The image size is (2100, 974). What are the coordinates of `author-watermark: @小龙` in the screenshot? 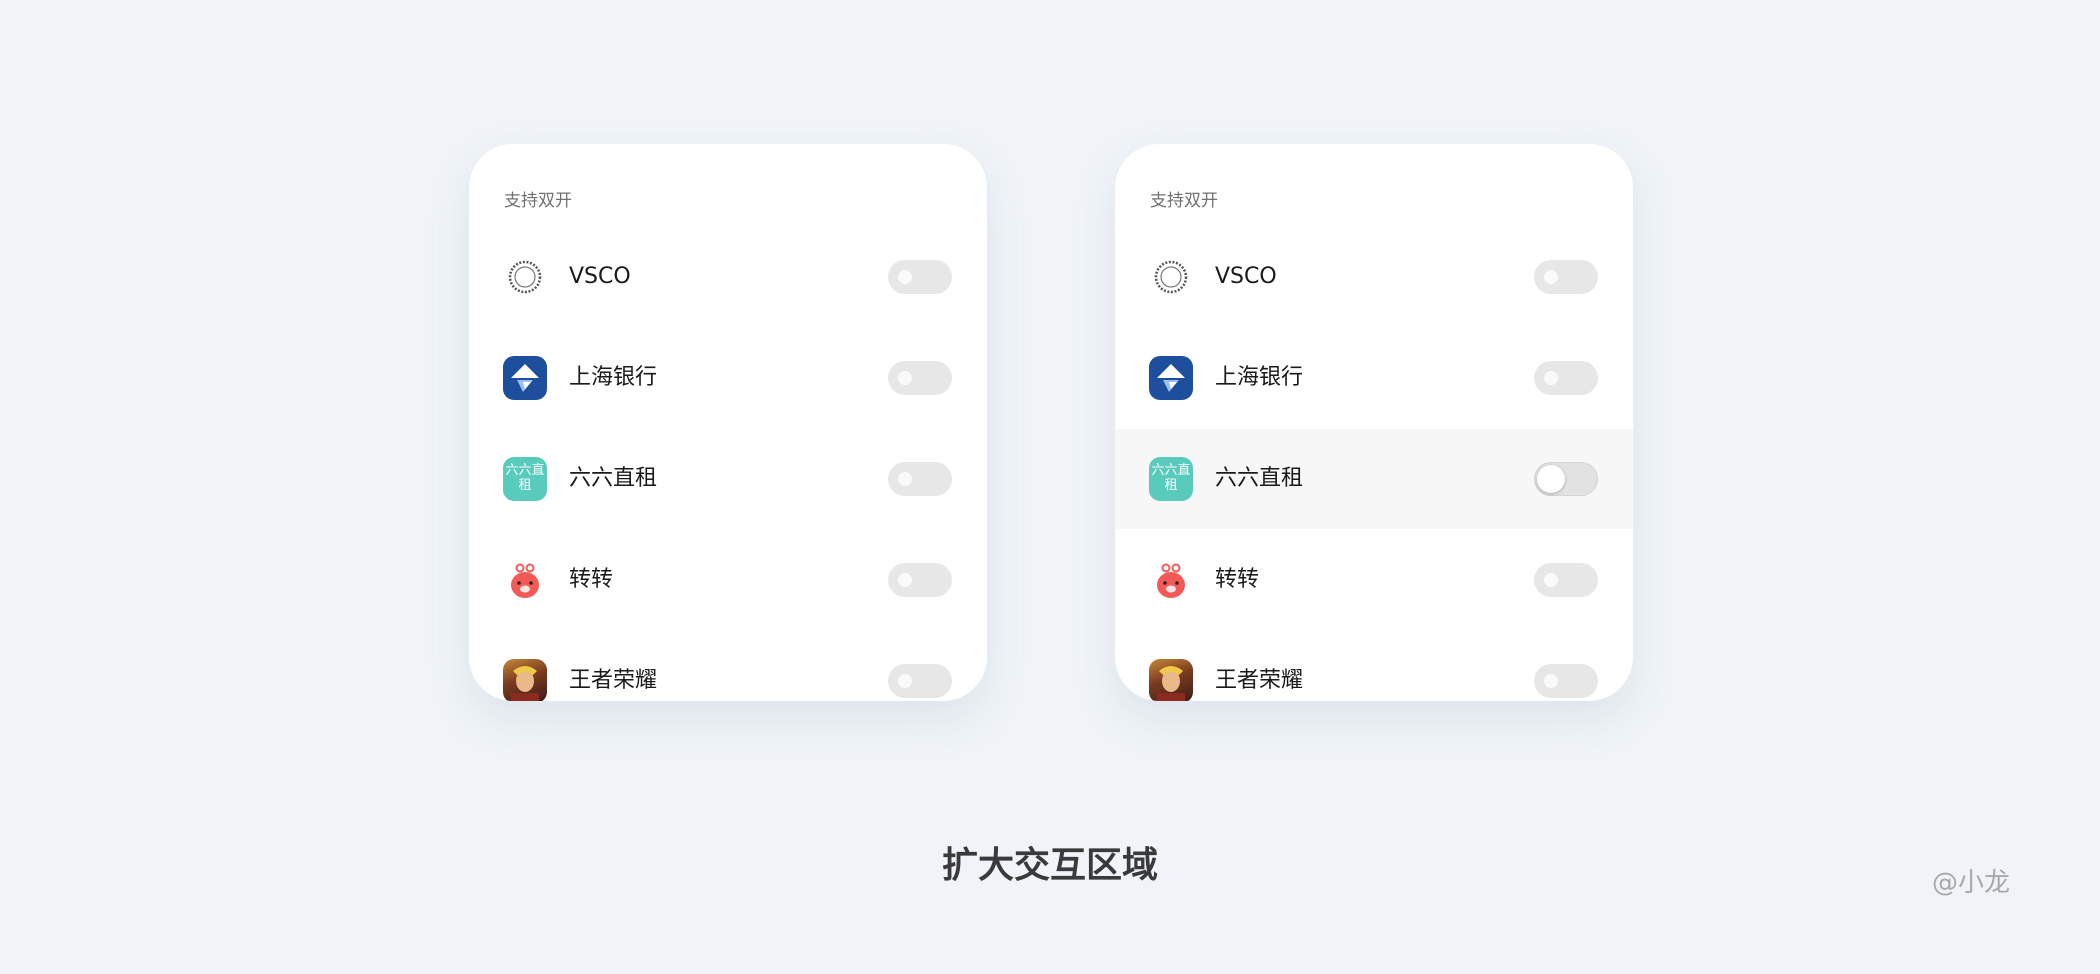 It's located at (1971, 883).